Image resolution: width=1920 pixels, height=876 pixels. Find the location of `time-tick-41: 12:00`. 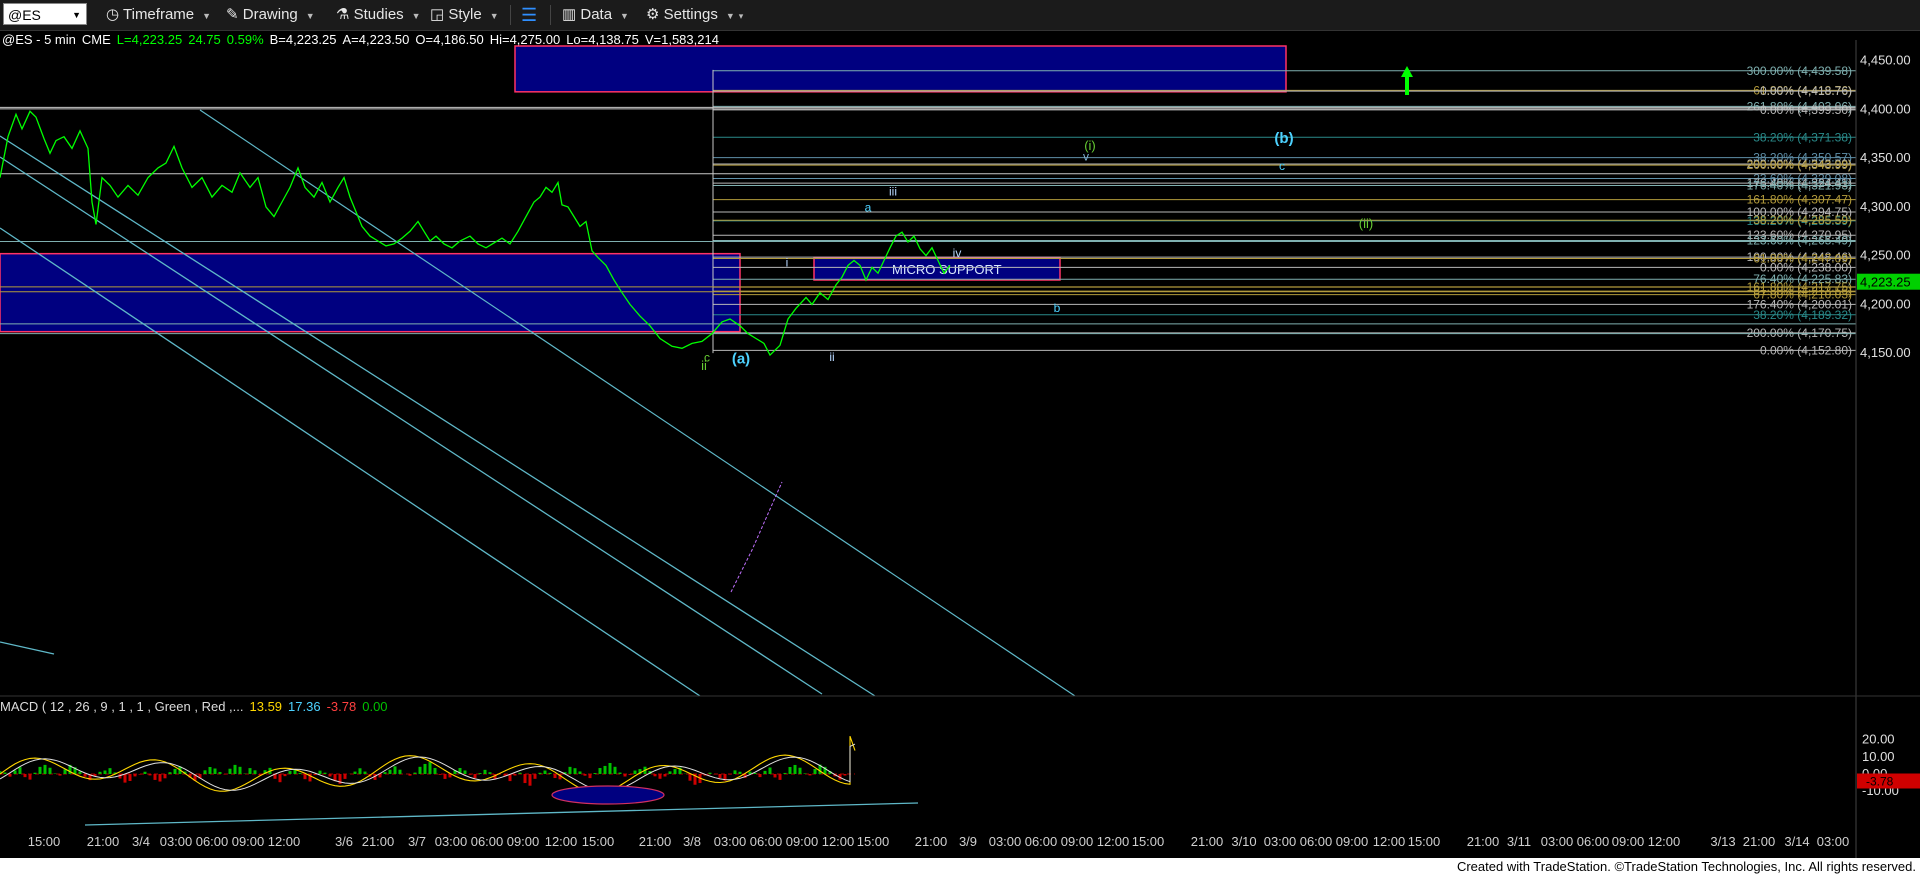

time-tick-41: 12:00 is located at coordinates (1664, 841).